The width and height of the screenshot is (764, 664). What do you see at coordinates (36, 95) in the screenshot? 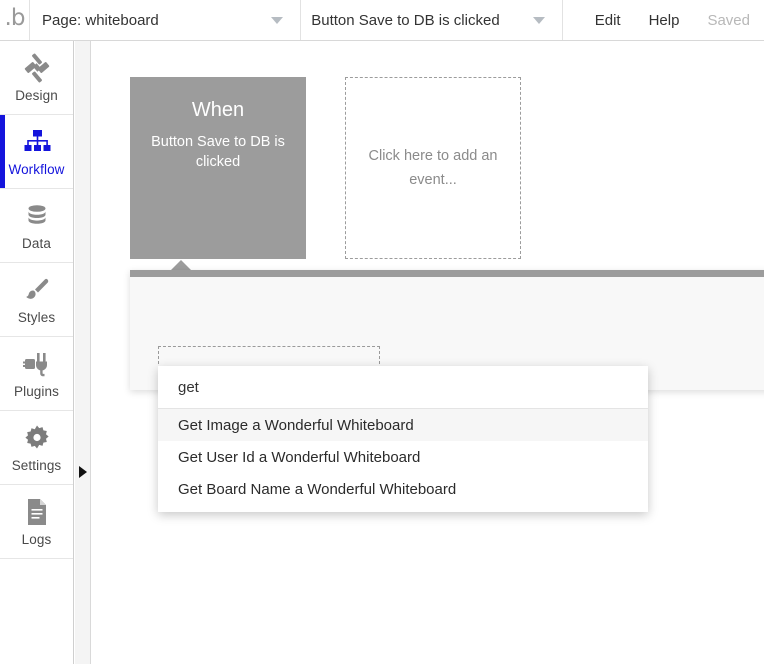
I see `sidebar-item-label: Design` at bounding box center [36, 95].